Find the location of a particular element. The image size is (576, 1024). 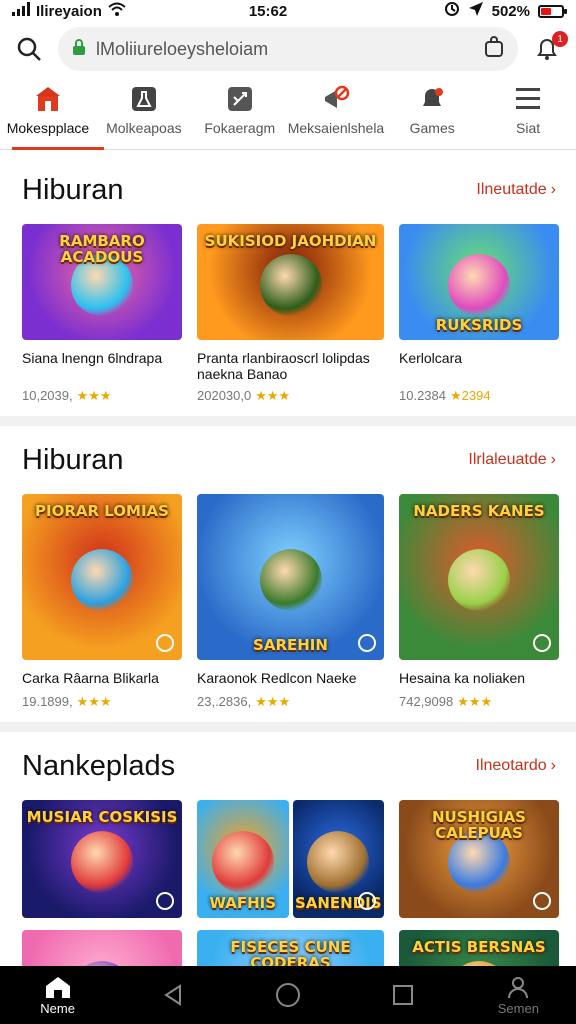

see-more-label: Ilneotardo is located at coordinates (511, 765).